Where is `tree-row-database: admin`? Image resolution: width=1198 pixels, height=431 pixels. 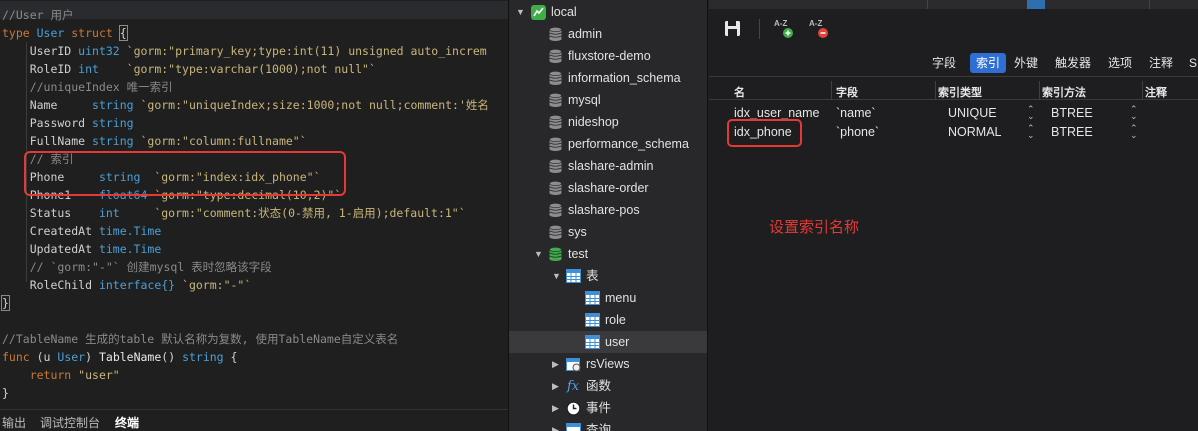 tree-row-database: admin is located at coordinates (608, 34).